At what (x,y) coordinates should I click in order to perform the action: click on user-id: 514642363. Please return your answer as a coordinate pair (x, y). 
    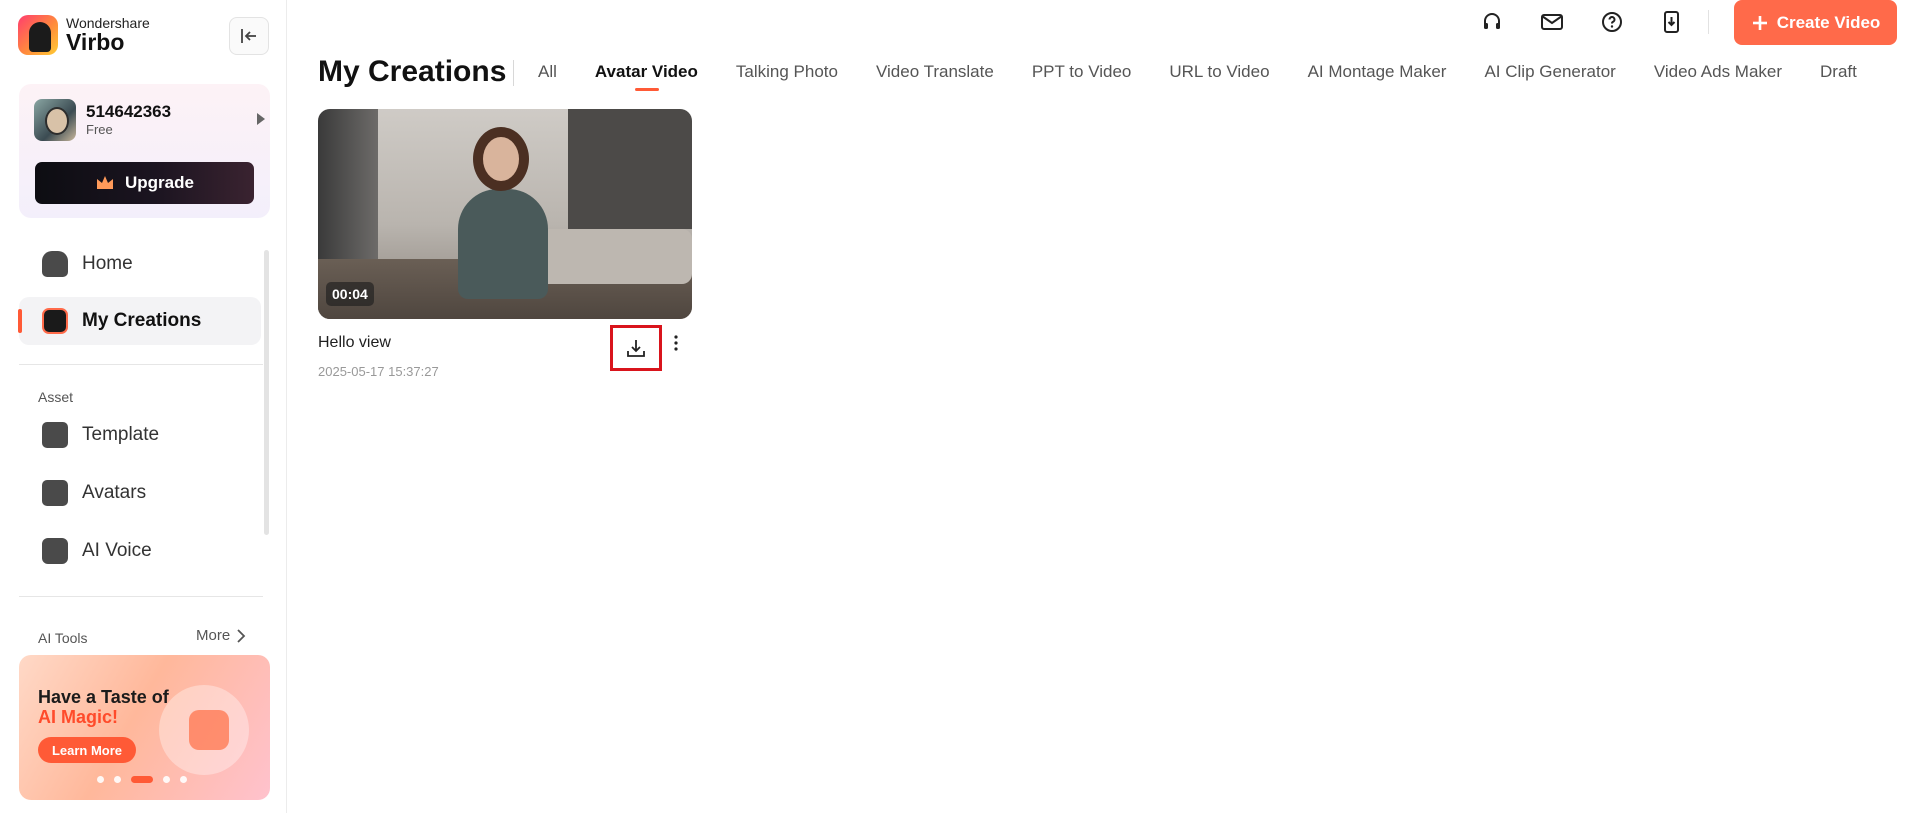
    Looking at the image, I should click on (129, 111).